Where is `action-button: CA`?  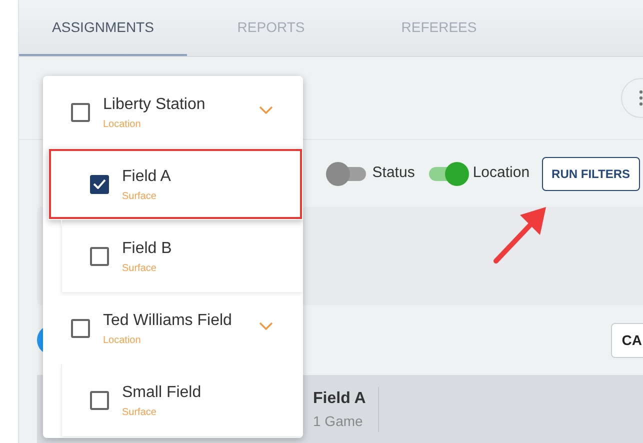 action-button: CA is located at coordinates (626, 340).